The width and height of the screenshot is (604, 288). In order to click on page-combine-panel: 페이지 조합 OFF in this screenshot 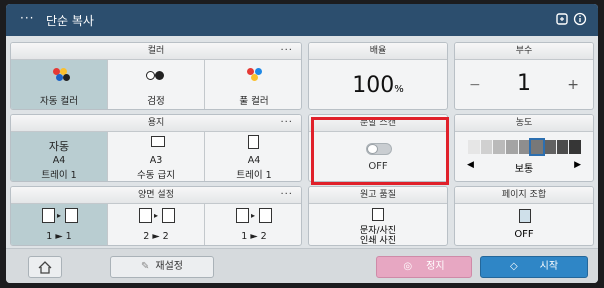, I will do `click(524, 216)`.